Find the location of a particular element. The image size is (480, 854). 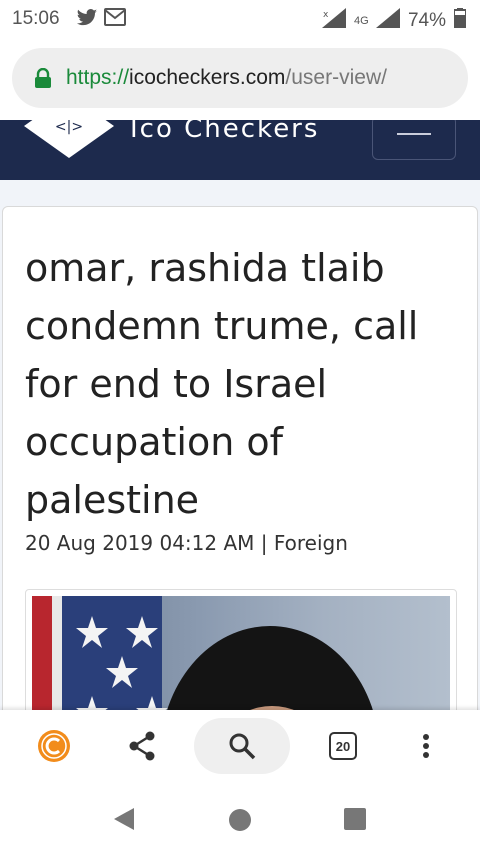

back-icon is located at coordinates (124, 821).